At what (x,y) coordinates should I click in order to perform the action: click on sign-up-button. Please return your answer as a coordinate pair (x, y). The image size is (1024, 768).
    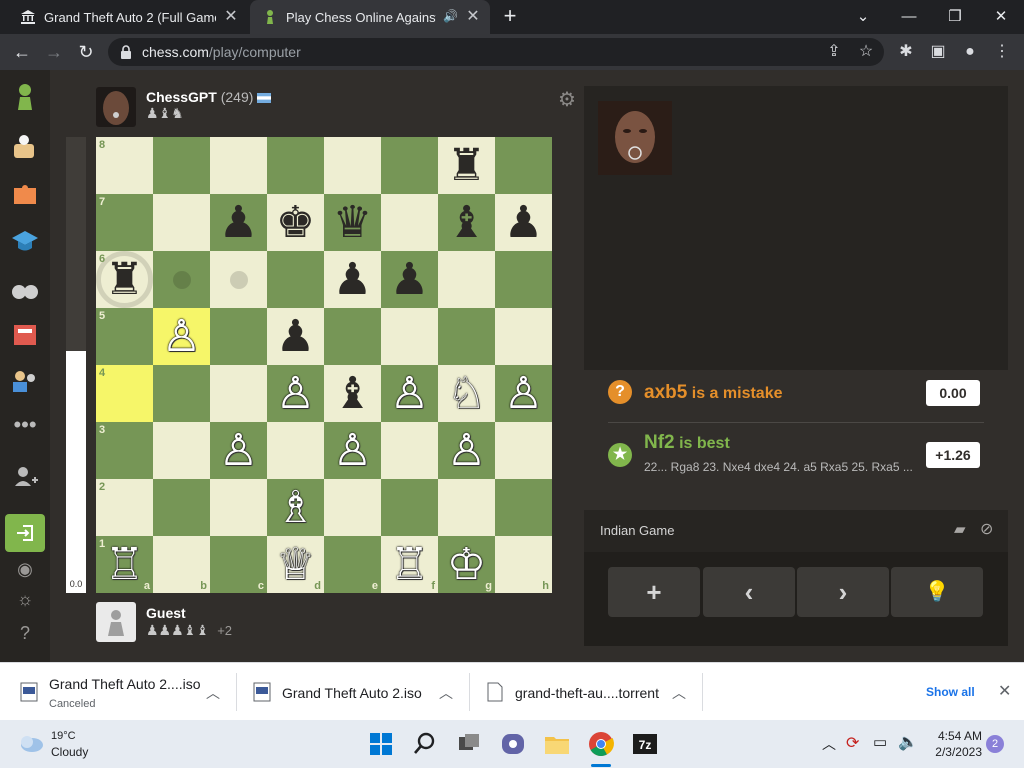
    Looking at the image, I should click on (25, 533).